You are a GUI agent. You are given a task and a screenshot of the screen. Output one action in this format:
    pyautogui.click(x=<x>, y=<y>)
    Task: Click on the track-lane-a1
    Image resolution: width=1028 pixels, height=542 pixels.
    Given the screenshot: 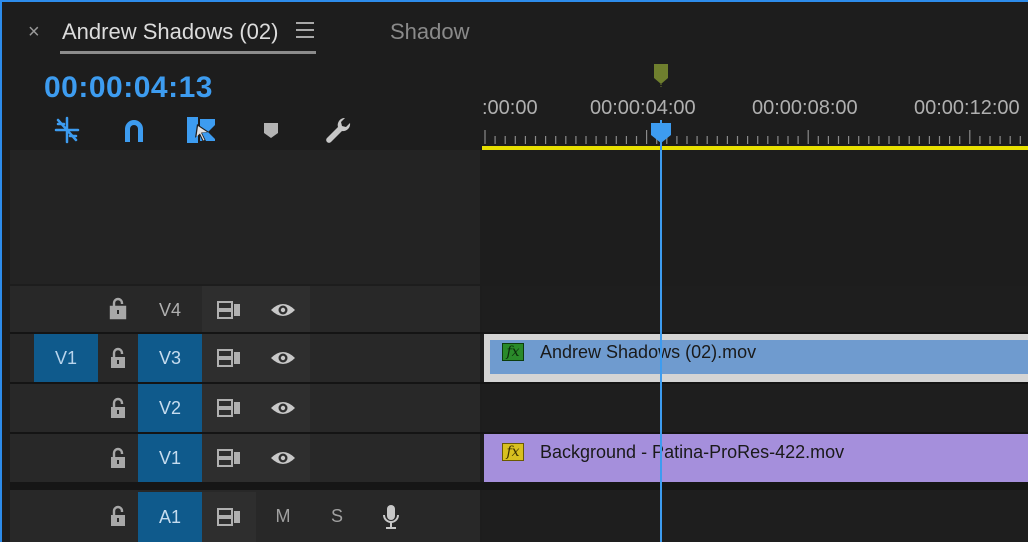 What is the action you would take?
    pyautogui.click(x=755, y=516)
    